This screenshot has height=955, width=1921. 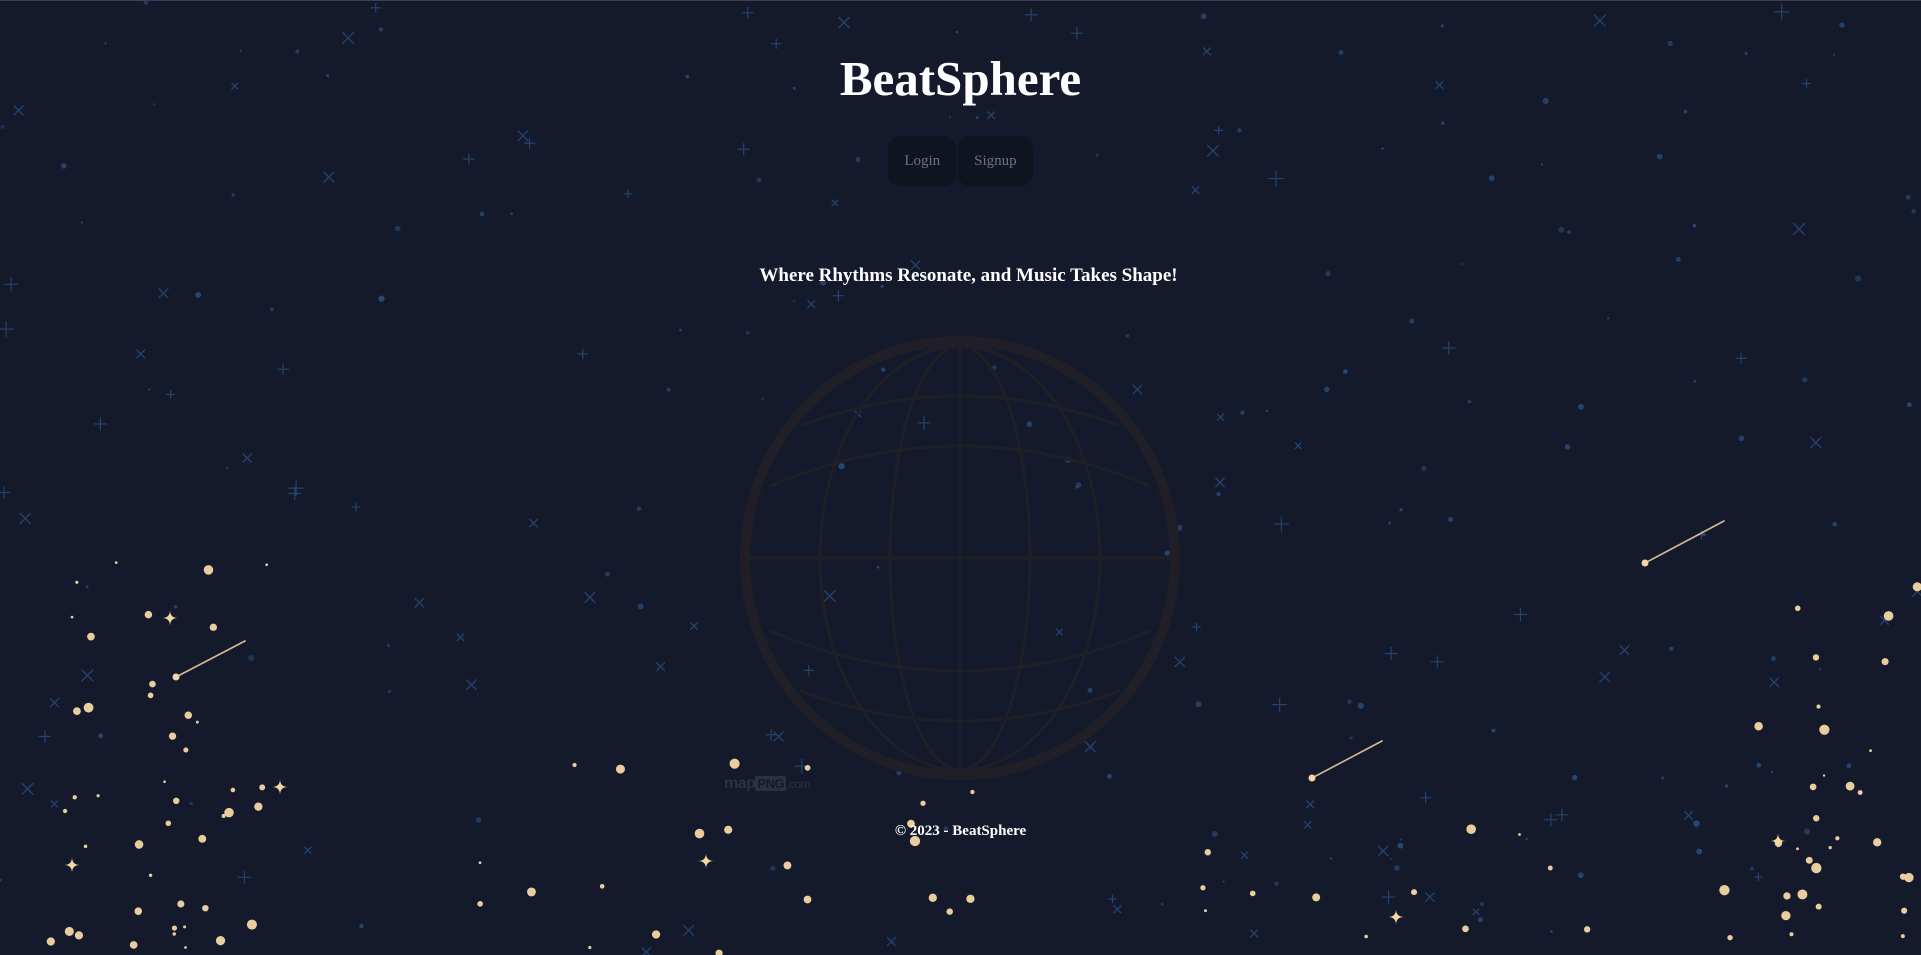 I want to click on globe-icon, so click(x=960, y=558).